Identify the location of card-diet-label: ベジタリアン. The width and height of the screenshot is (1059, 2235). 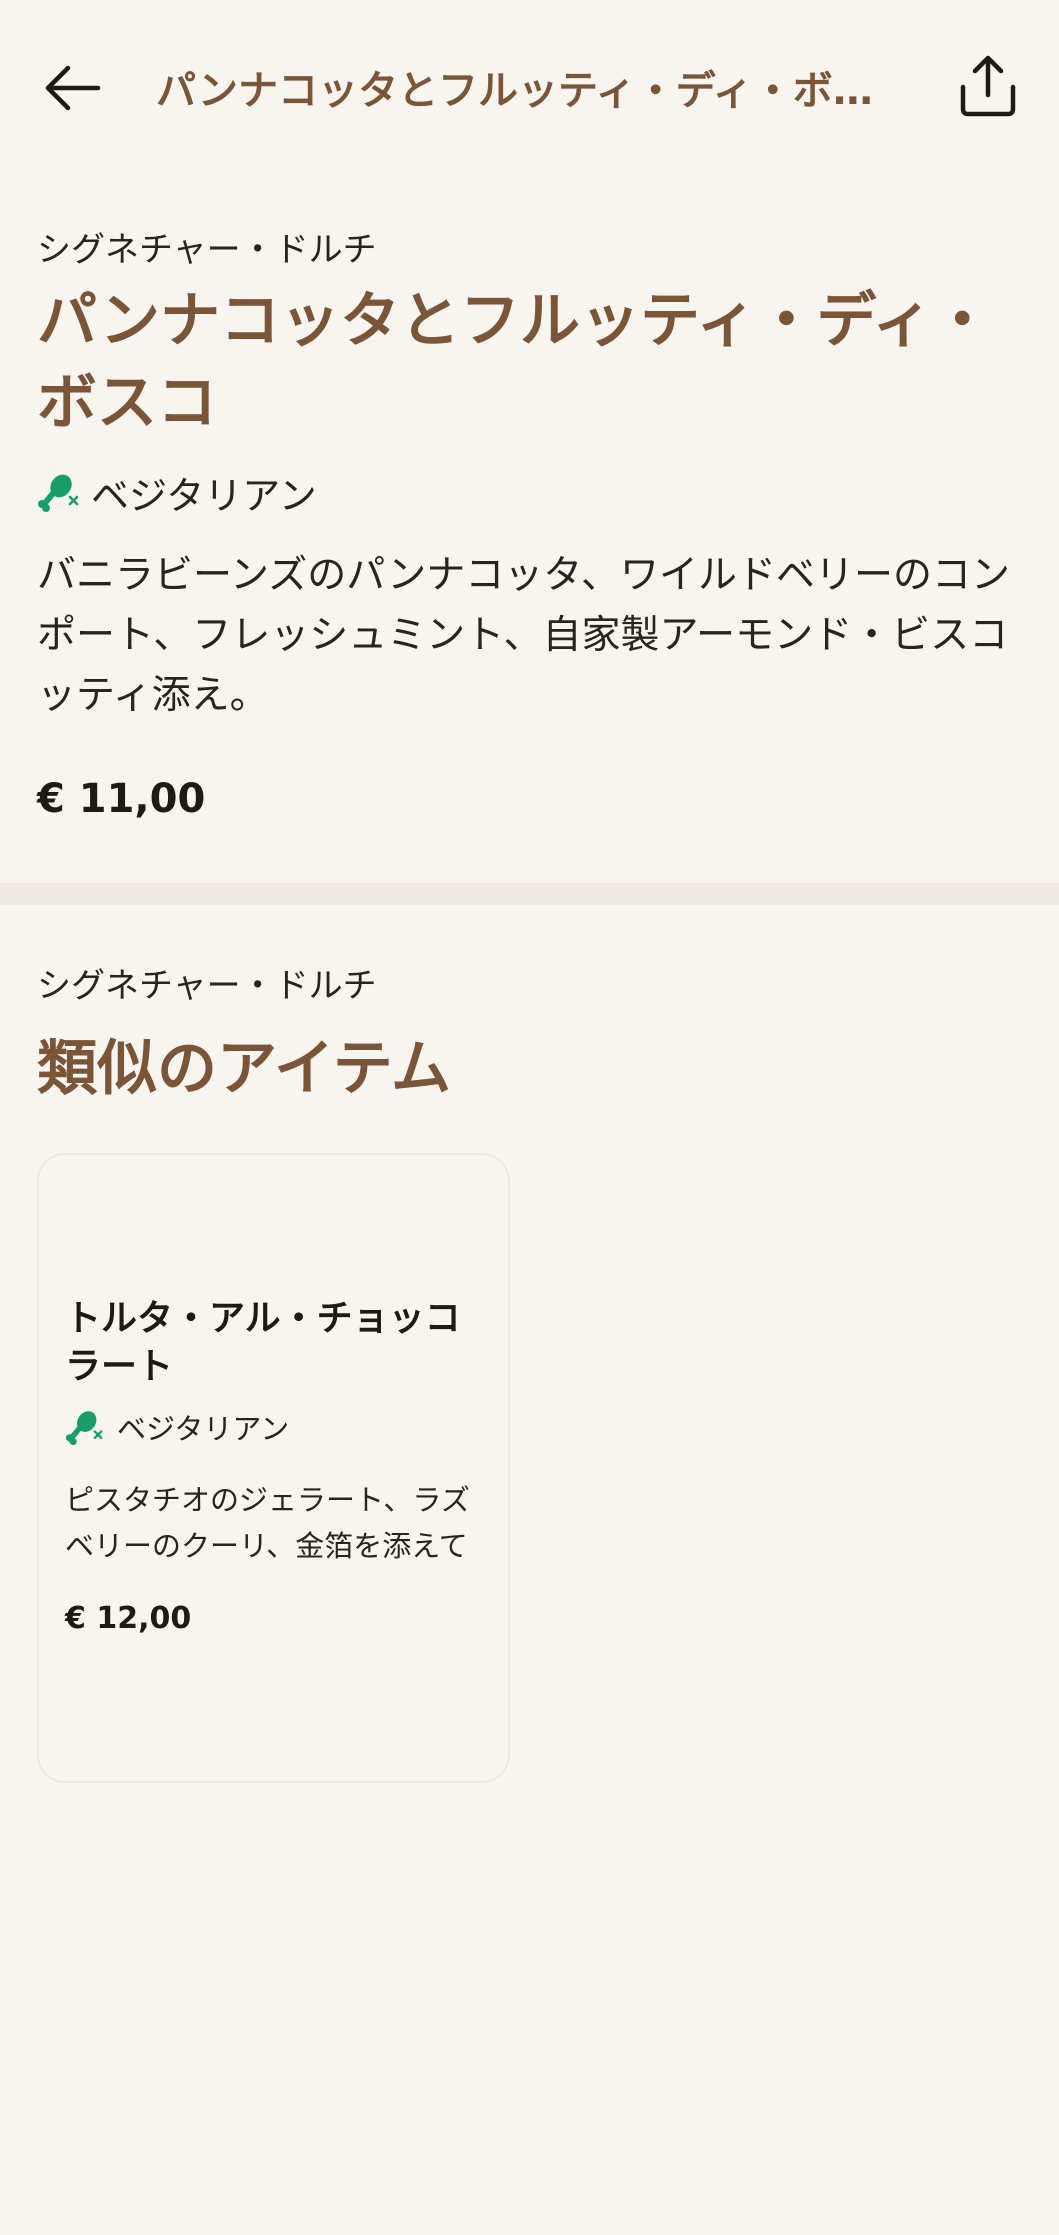
(203, 1429).